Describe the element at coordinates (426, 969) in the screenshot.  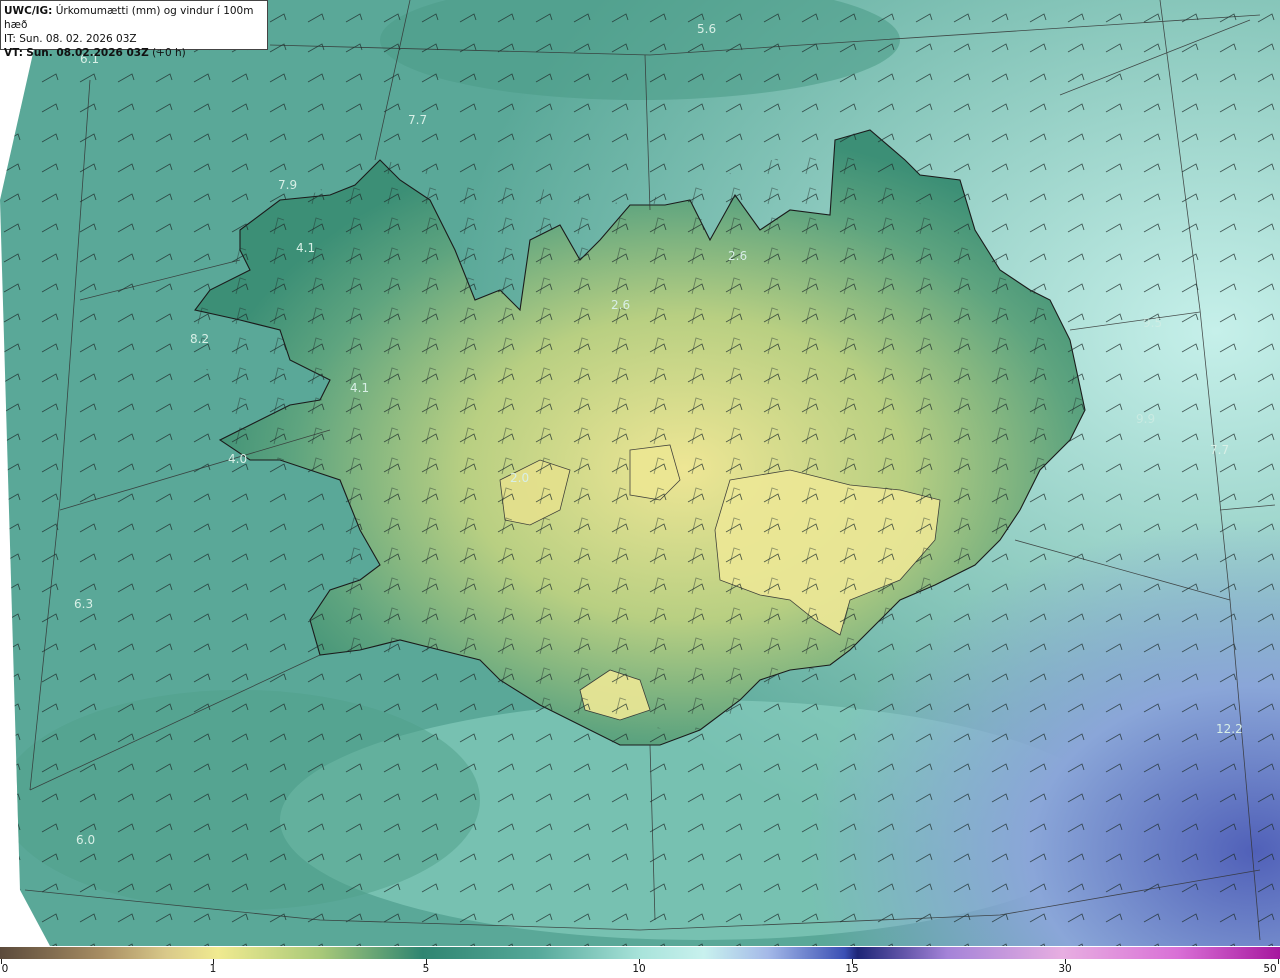
I see `colorbar-label: 5` at that location.